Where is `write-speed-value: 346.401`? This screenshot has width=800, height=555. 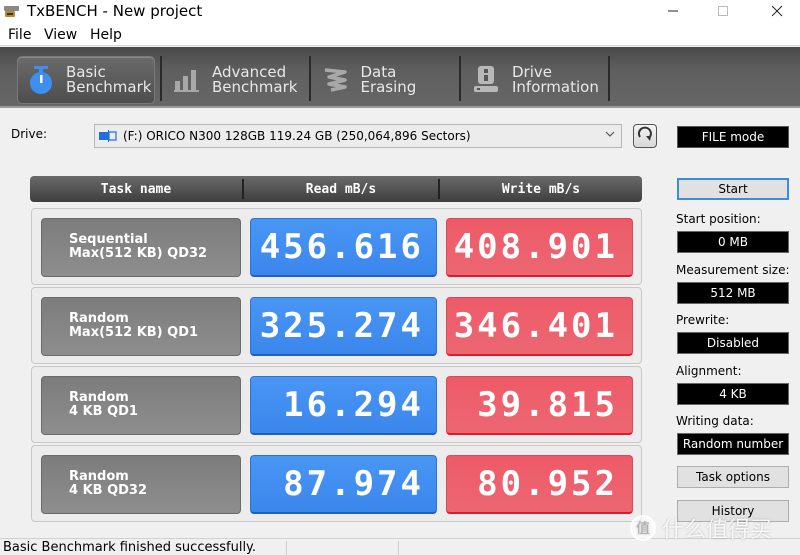
write-speed-value: 346.401 is located at coordinates (539, 326).